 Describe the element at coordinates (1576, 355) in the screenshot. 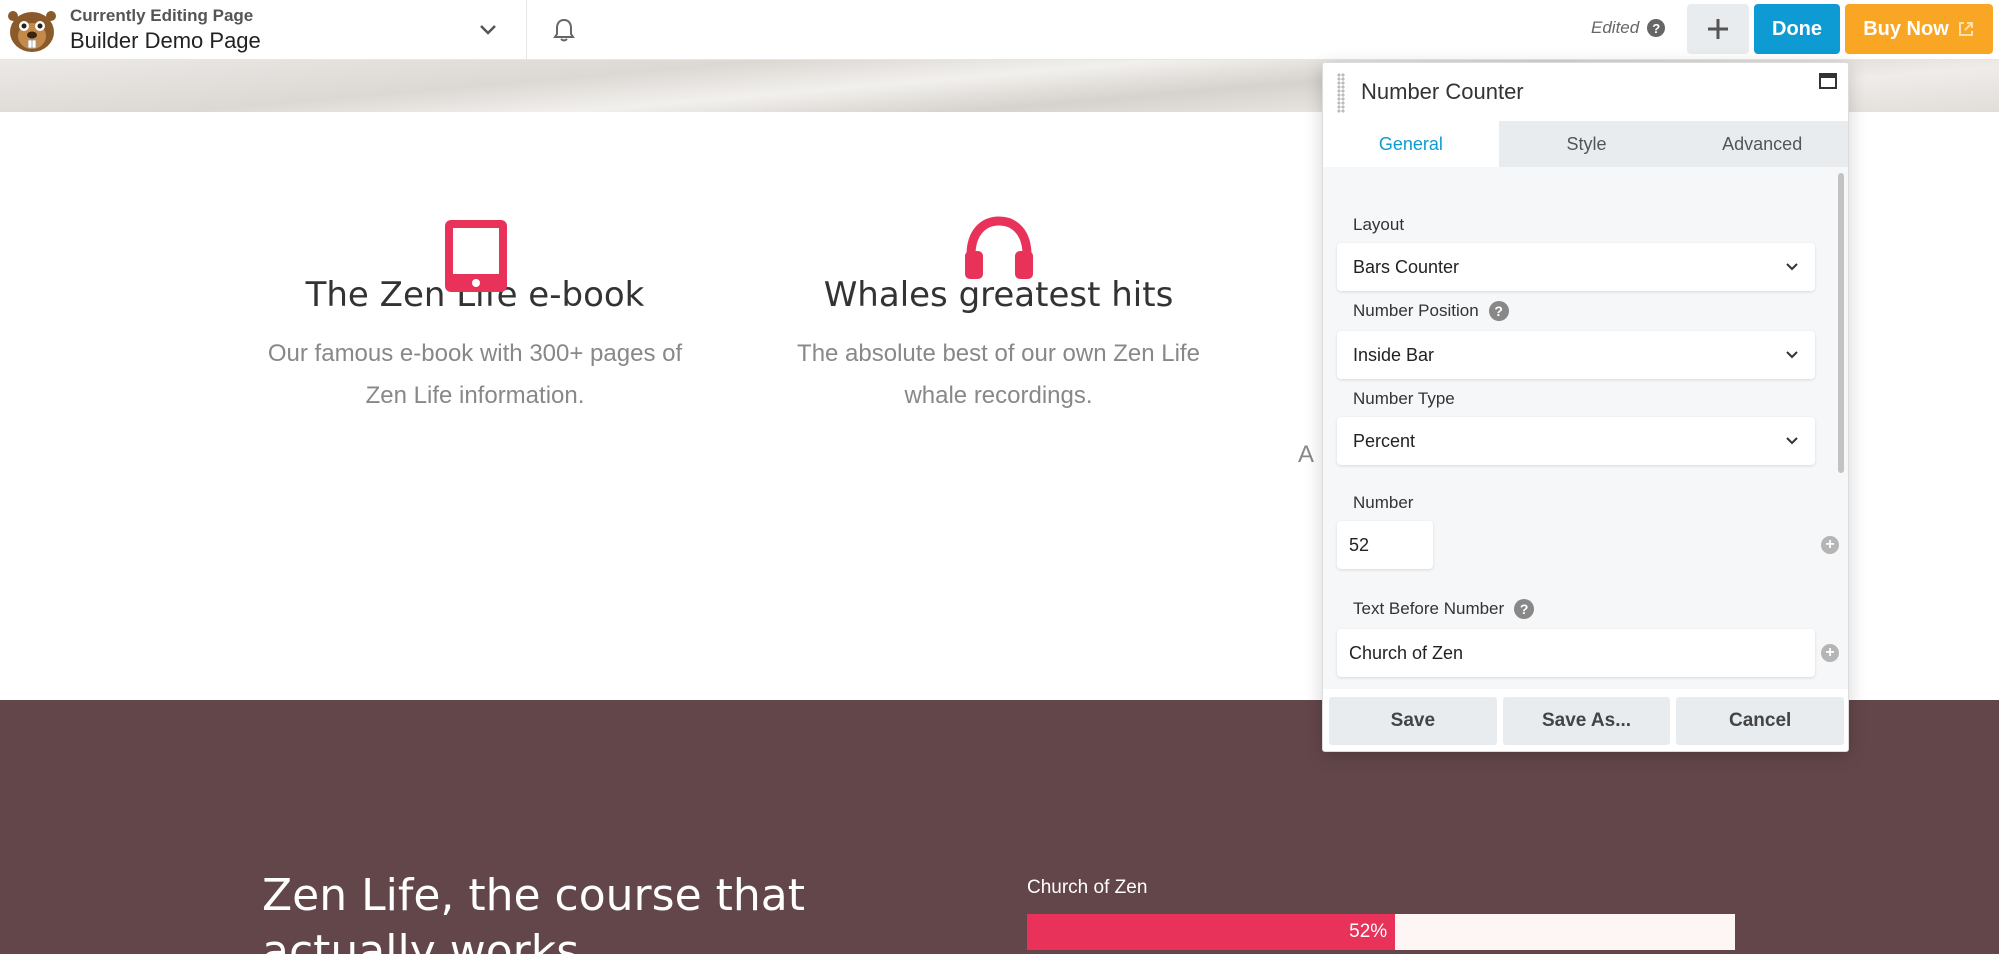

I see `number-position-select: Inside Bar` at that location.